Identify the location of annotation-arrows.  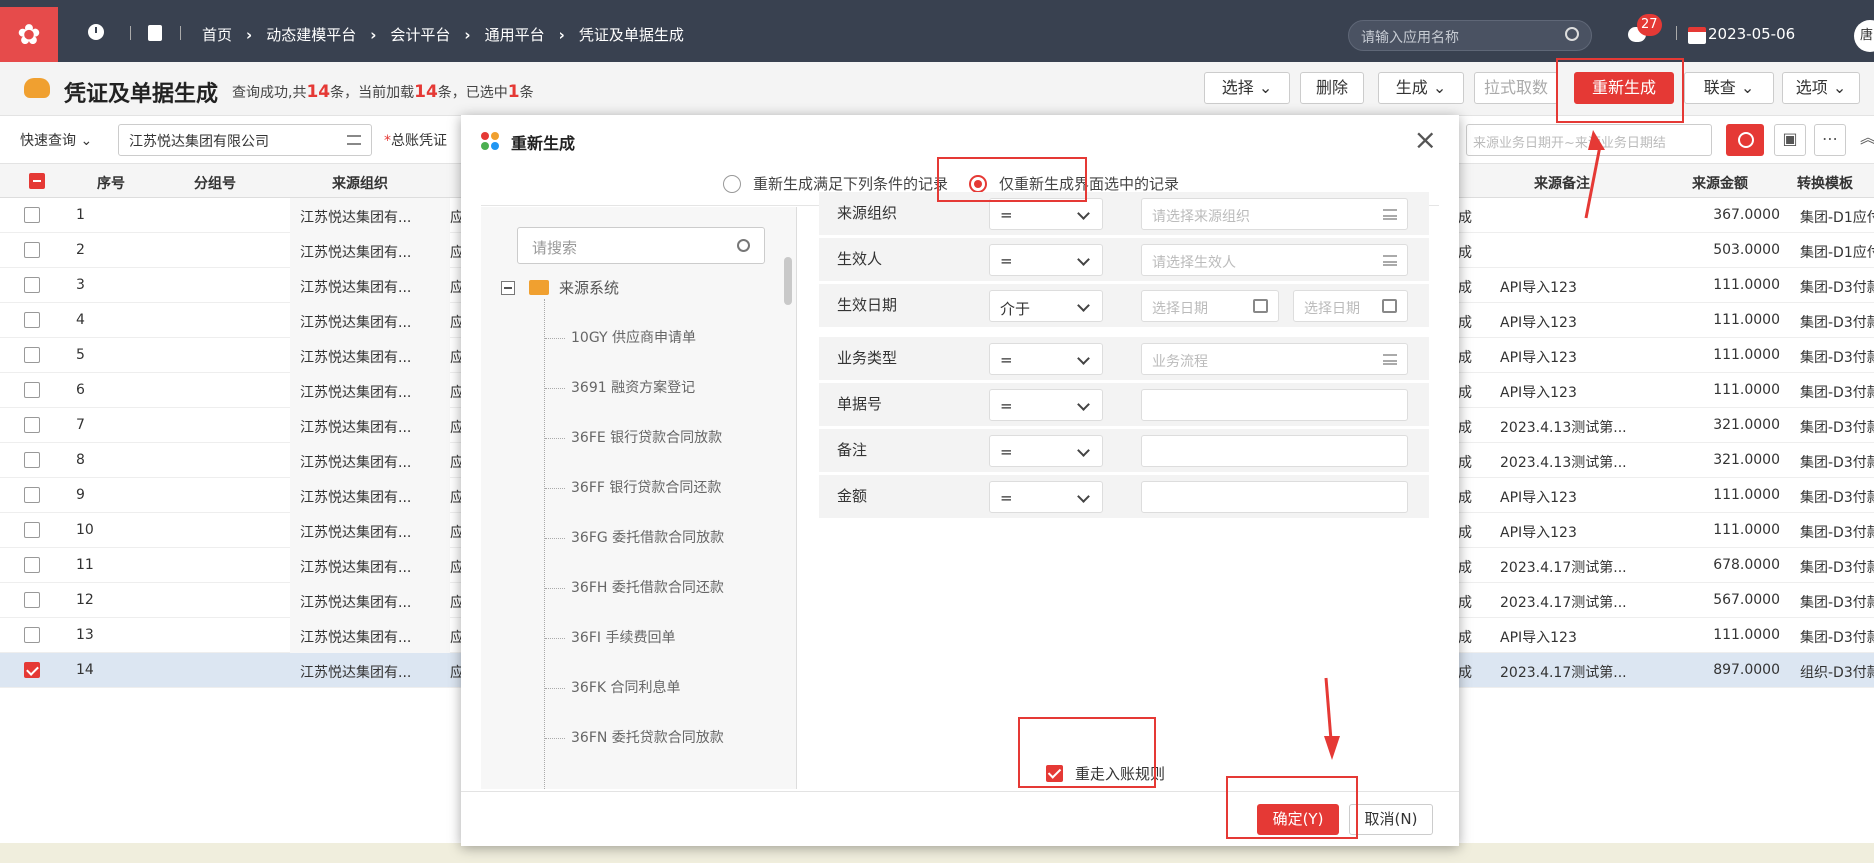
(1464, 445).